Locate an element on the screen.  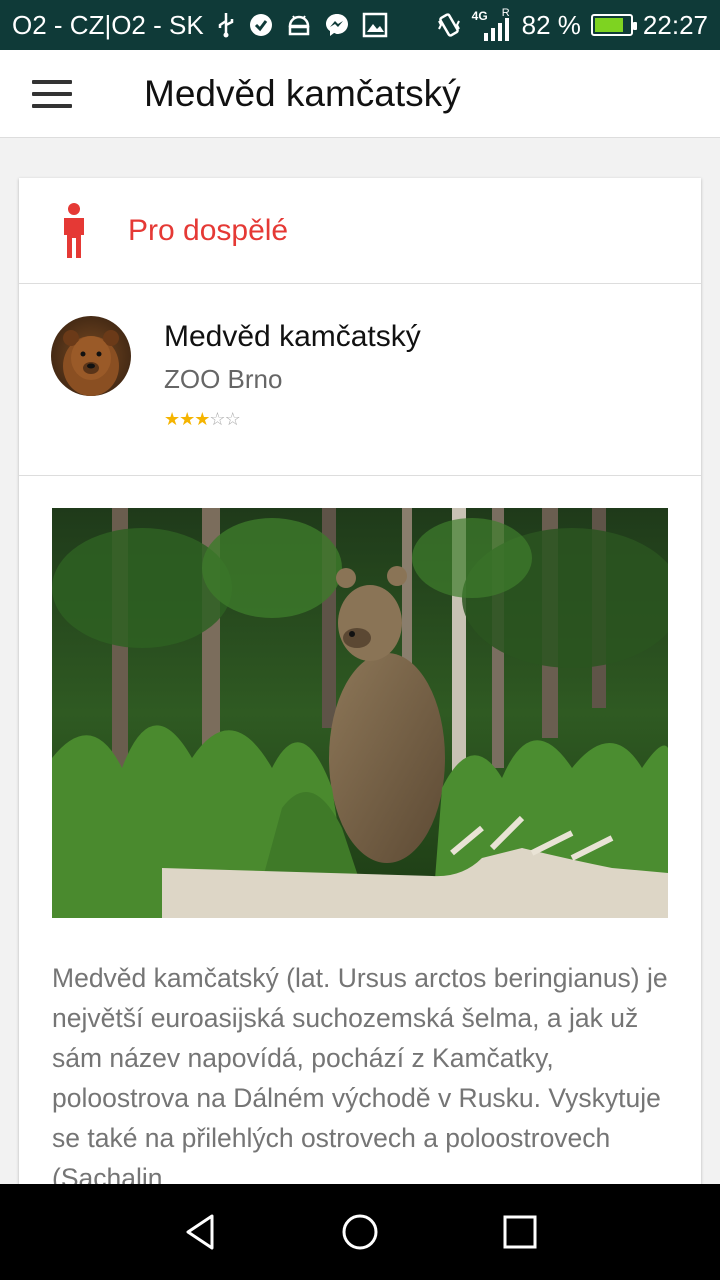
animal-text: Medvěd kamčatský ZOO Brno ★★★☆☆ is located at coordinates (292, 373).